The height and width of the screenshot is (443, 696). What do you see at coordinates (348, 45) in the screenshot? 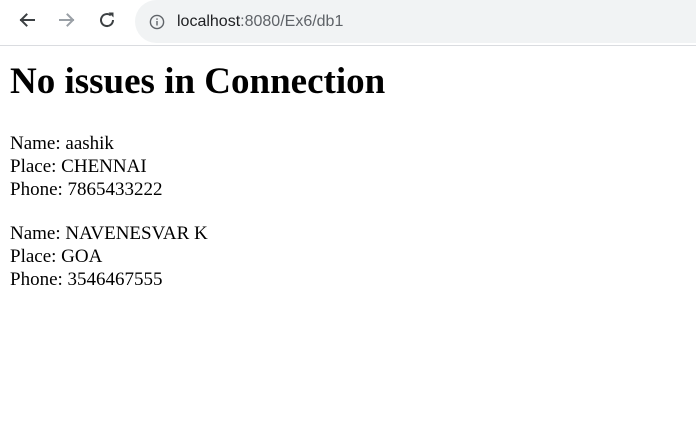
I see `toolbar-divider` at bounding box center [348, 45].